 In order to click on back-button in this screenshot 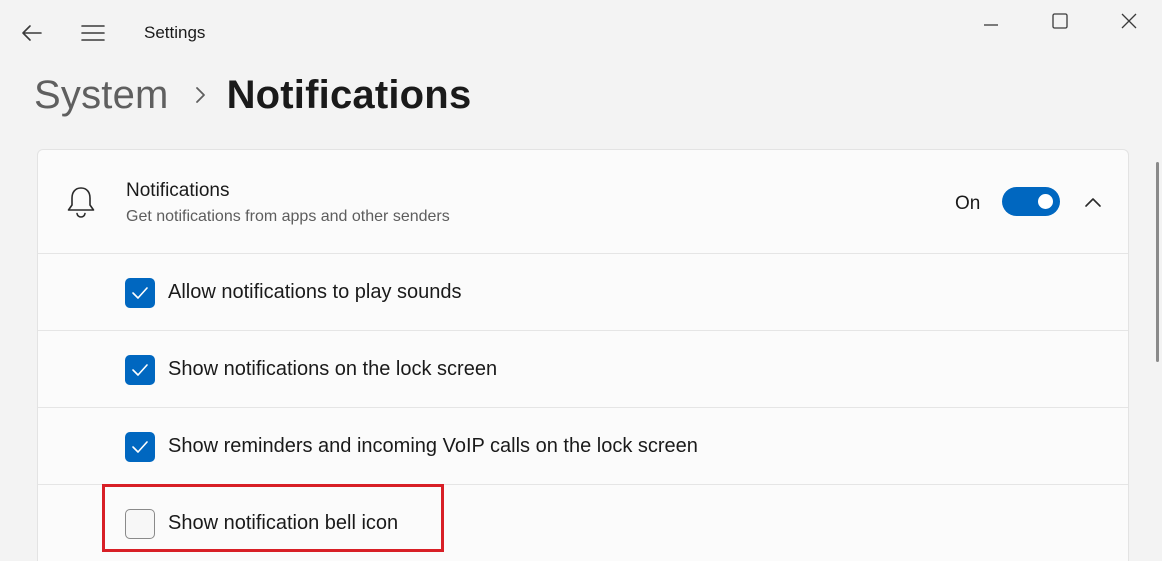, I will do `click(32, 33)`.